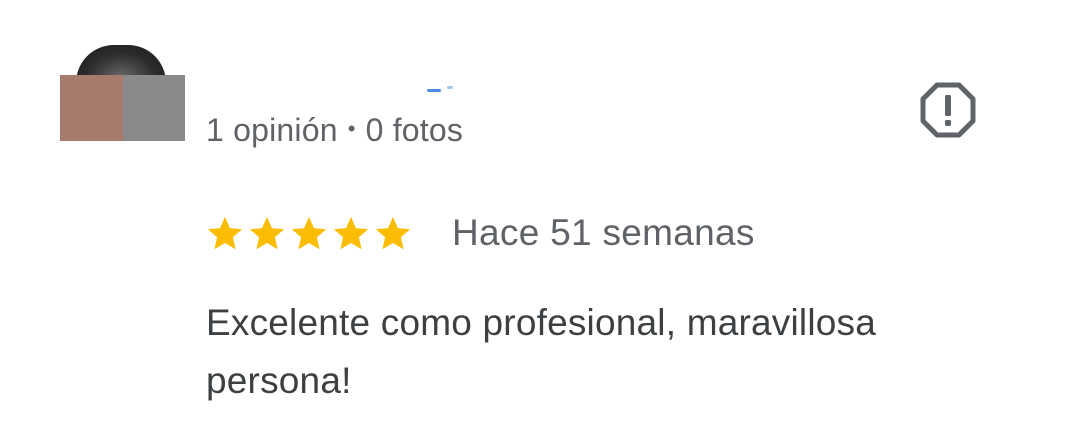 The height and width of the screenshot is (447, 1080). I want to click on author-name-redacted, so click(441, 89).